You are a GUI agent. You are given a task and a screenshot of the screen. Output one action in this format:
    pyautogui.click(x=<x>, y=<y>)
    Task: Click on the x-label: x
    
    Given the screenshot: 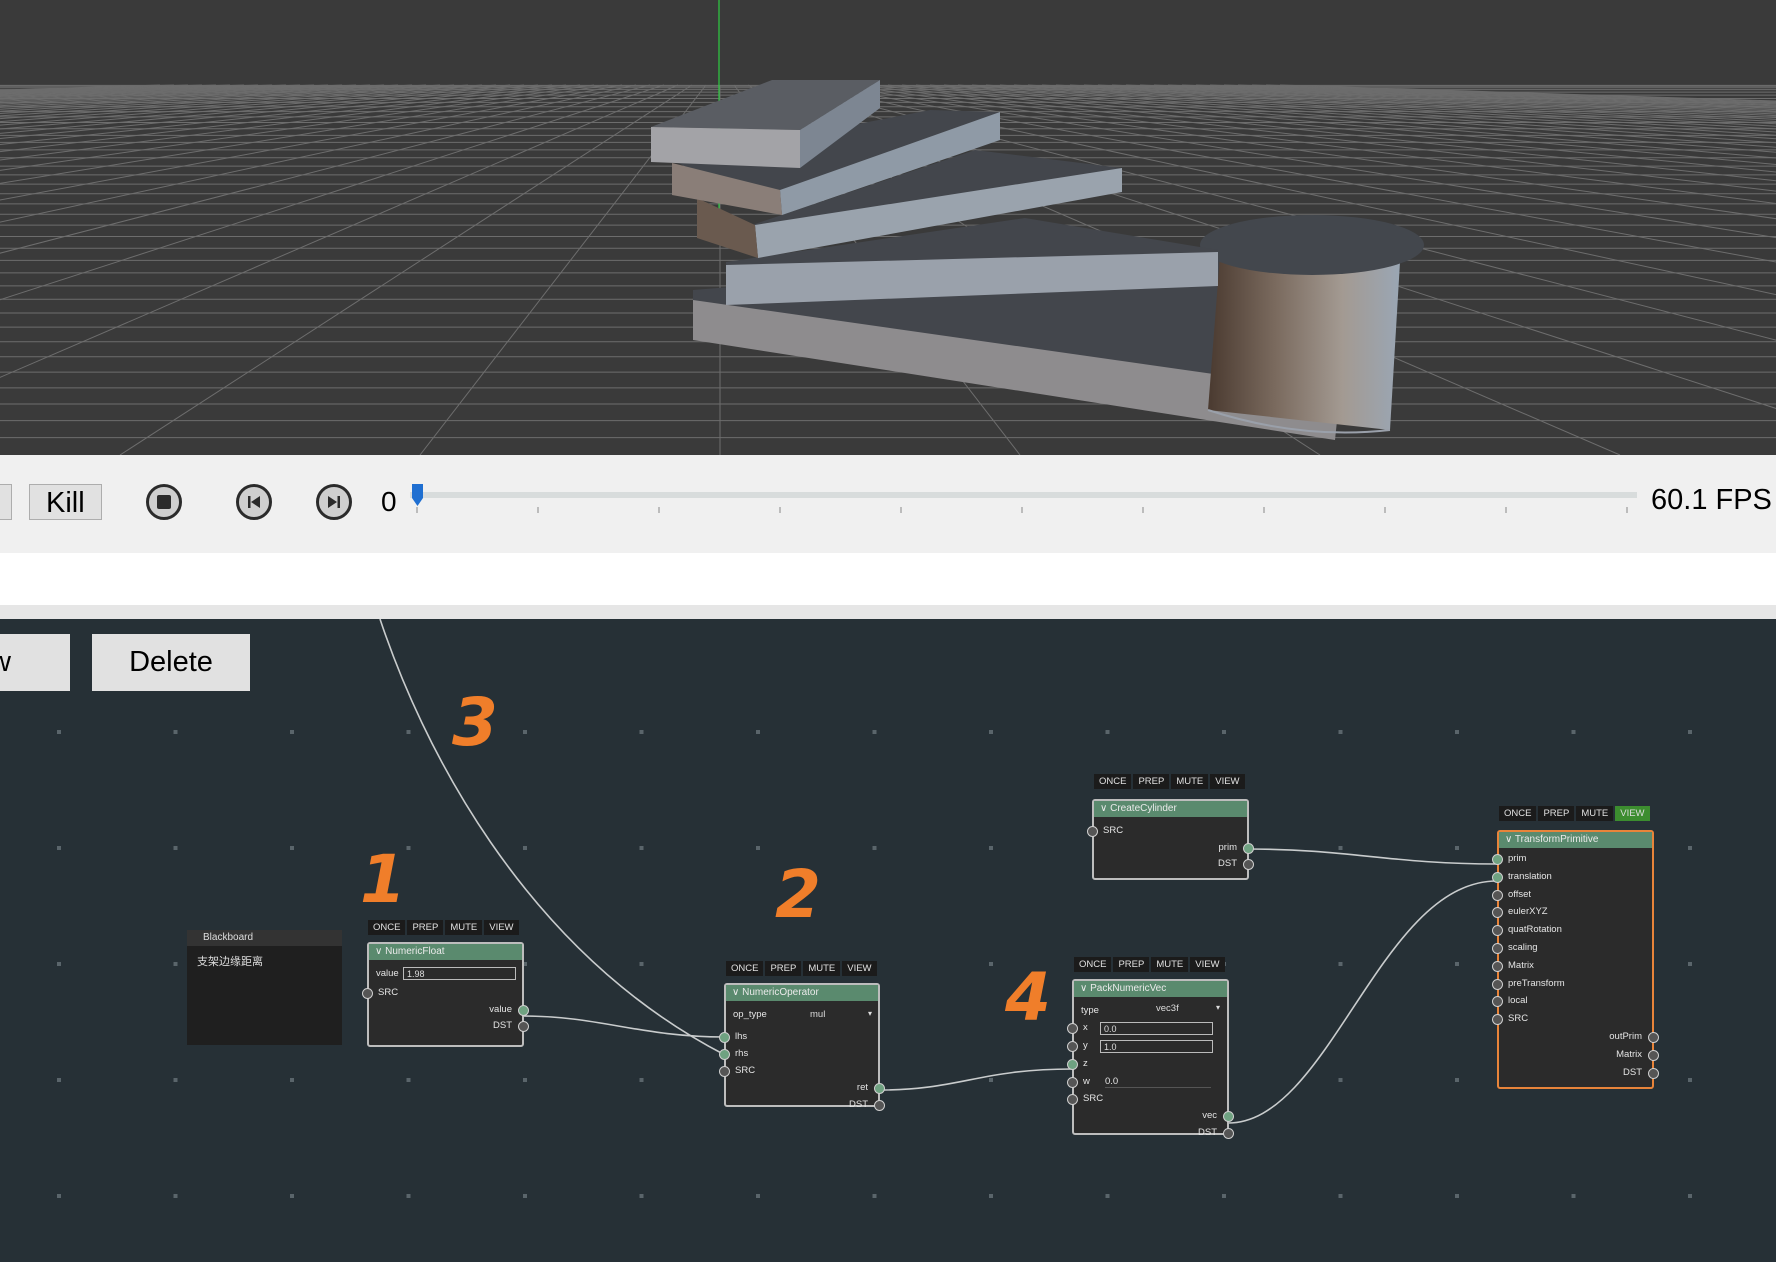 What is the action you would take?
    pyautogui.click(x=1085, y=1027)
    